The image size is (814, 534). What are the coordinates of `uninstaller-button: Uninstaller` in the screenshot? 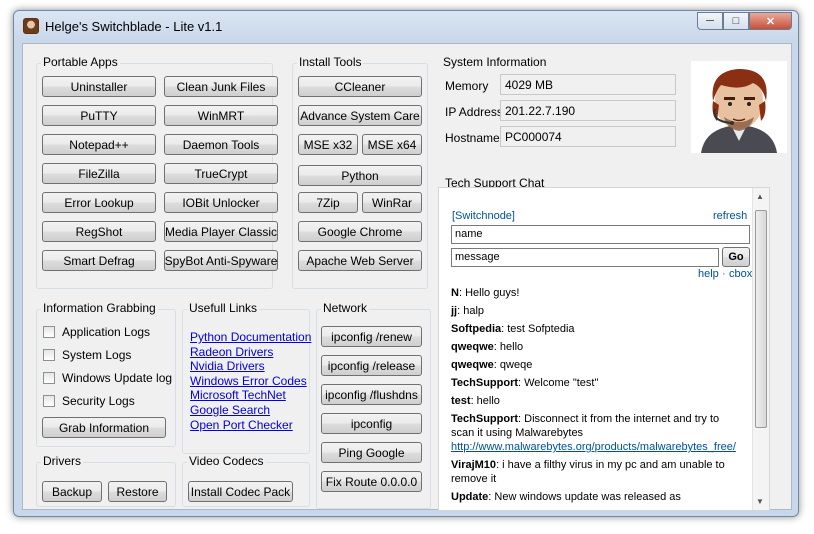 It's located at (99, 86).